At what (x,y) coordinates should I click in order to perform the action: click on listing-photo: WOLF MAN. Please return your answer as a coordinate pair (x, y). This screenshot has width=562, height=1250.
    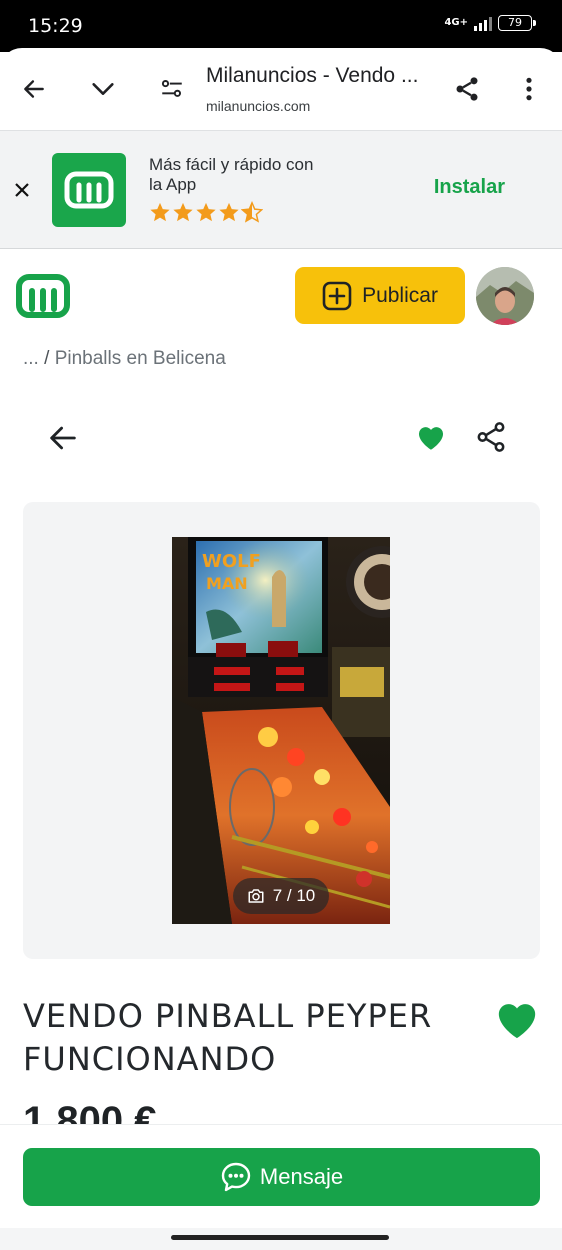
    Looking at the image, I should click on (281, 730).